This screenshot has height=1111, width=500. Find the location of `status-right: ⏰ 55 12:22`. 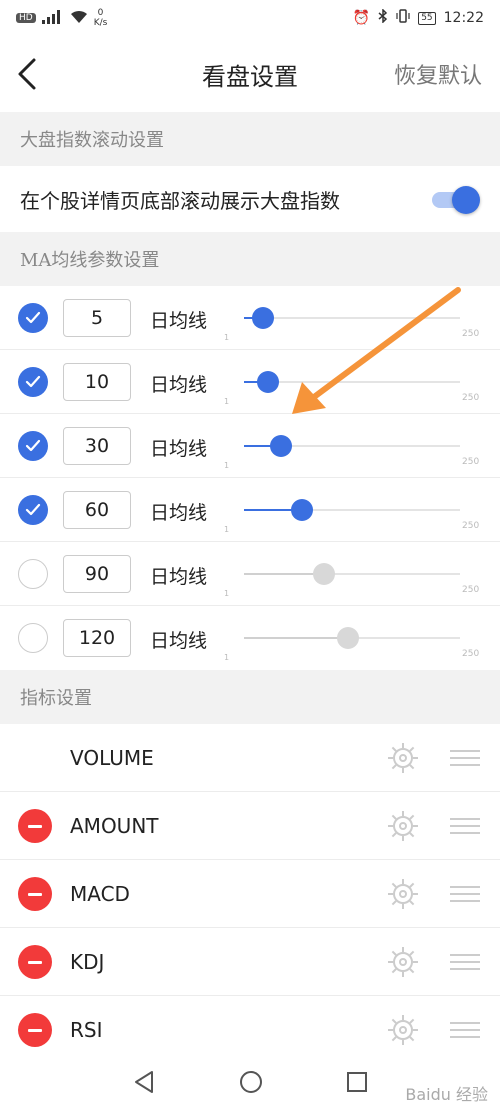

status-right: ⏰ 55 12:22 is located at coordinates (418, 17).